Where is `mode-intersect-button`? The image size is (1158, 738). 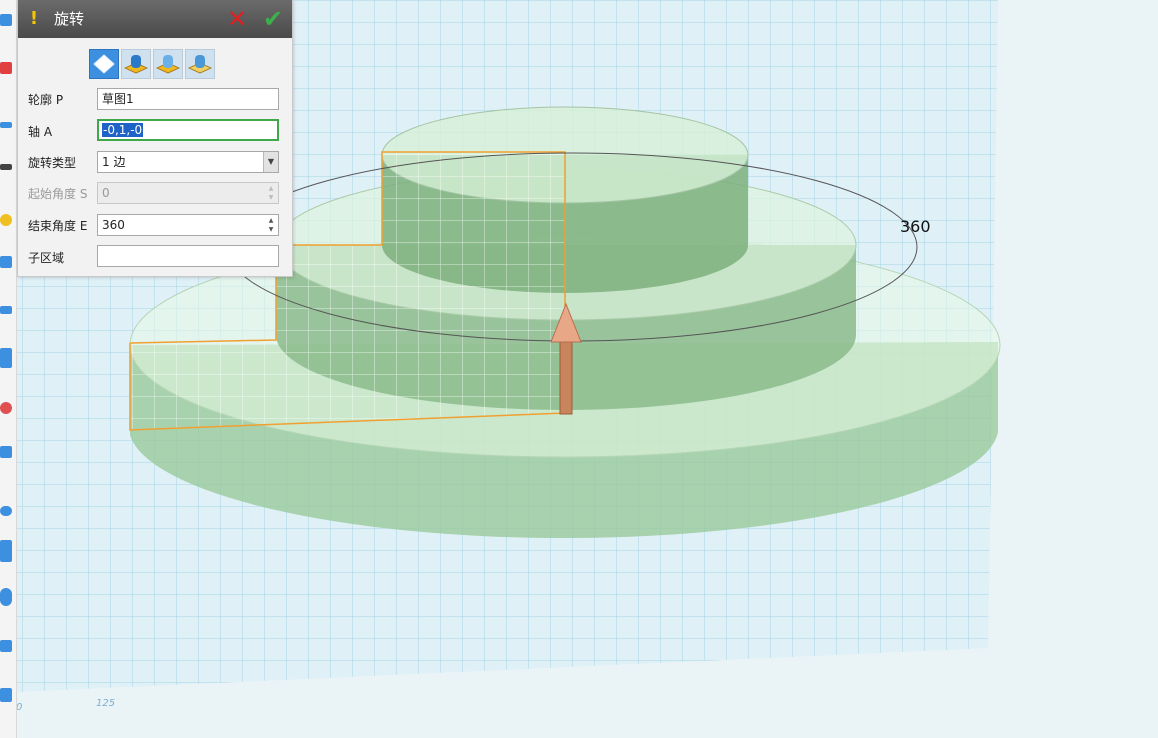
mode-intersect-button is located at coordinates (200, 64).